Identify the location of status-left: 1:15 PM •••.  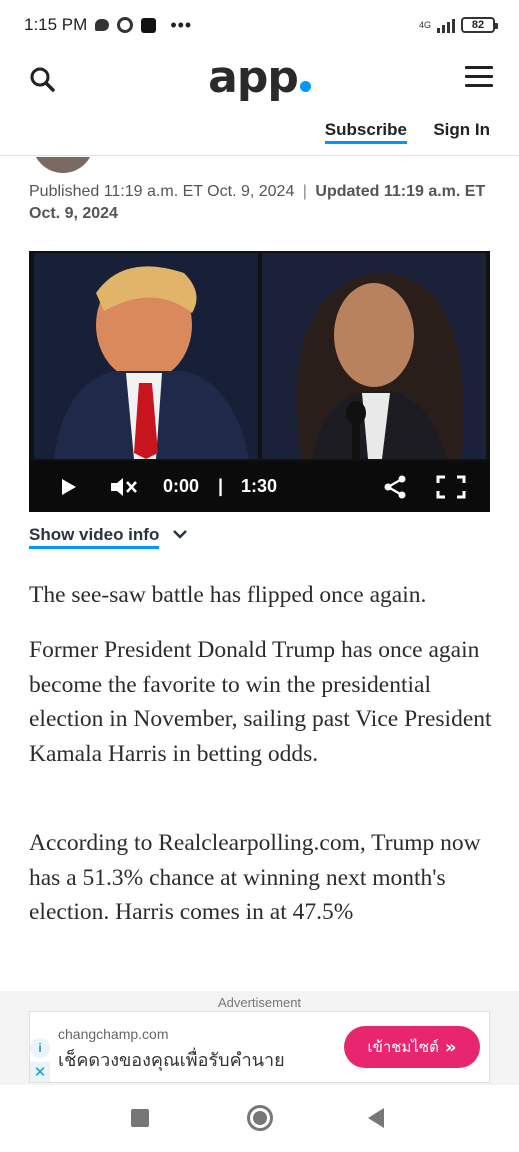
(108, 25).